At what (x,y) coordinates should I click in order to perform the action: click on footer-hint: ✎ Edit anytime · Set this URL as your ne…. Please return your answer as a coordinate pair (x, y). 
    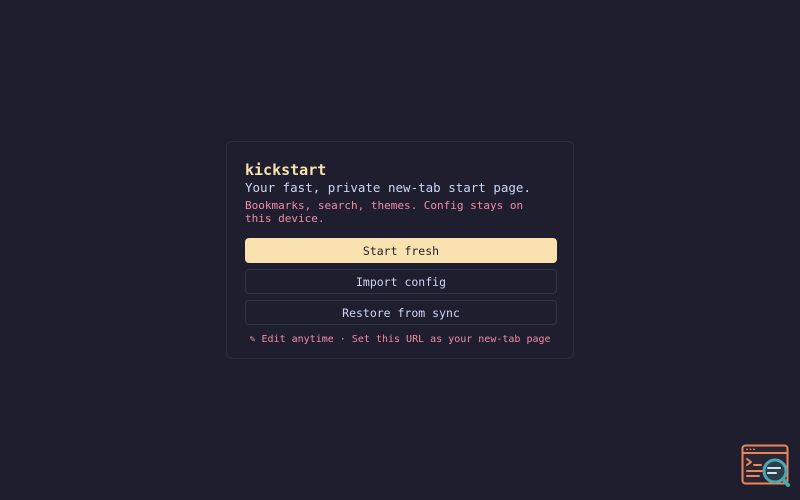
    Looking at the image, I should click on (400, 340).